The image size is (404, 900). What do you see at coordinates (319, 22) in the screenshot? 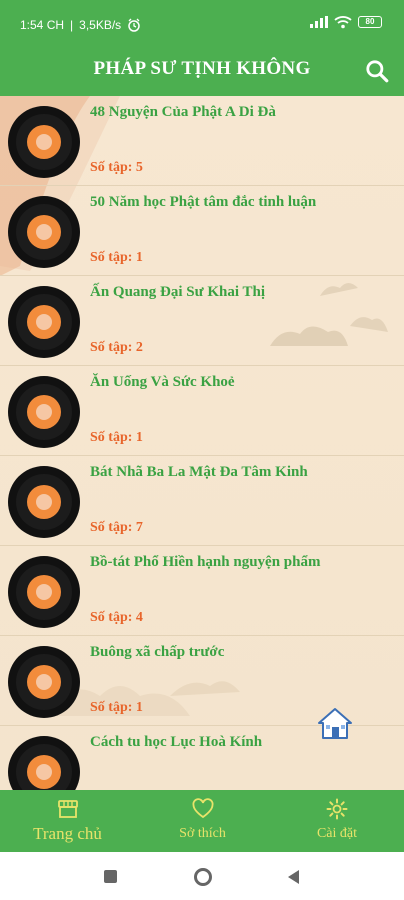
I see `signal-icon` at bounding box center [319, 22].